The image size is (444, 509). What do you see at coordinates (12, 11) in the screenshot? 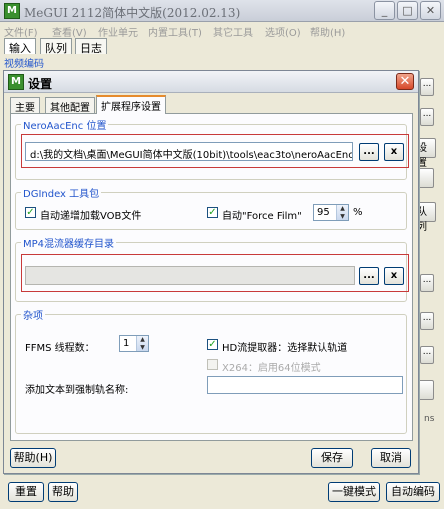
I see `app-logo-icon: M` at bounding box center [12, 11].